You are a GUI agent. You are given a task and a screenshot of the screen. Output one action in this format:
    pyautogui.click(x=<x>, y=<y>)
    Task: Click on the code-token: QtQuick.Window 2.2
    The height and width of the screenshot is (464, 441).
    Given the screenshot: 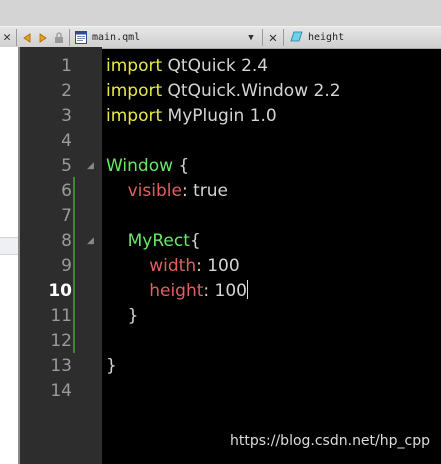 What is the action you would take?
    pyautogui.click(x=251, y=91)
    